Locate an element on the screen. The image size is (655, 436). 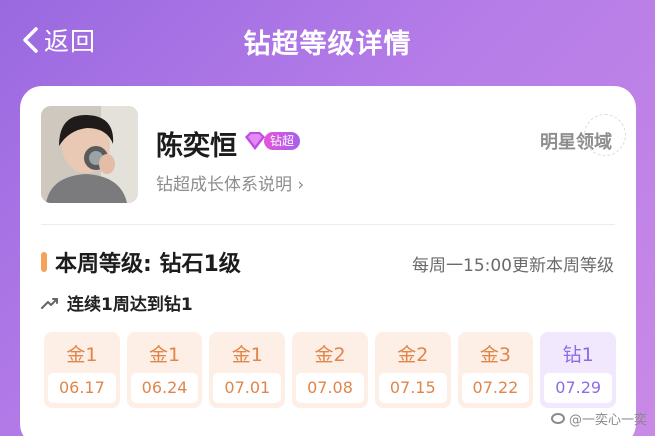
week-date: 07.01 is located at coordinates (247, 388).